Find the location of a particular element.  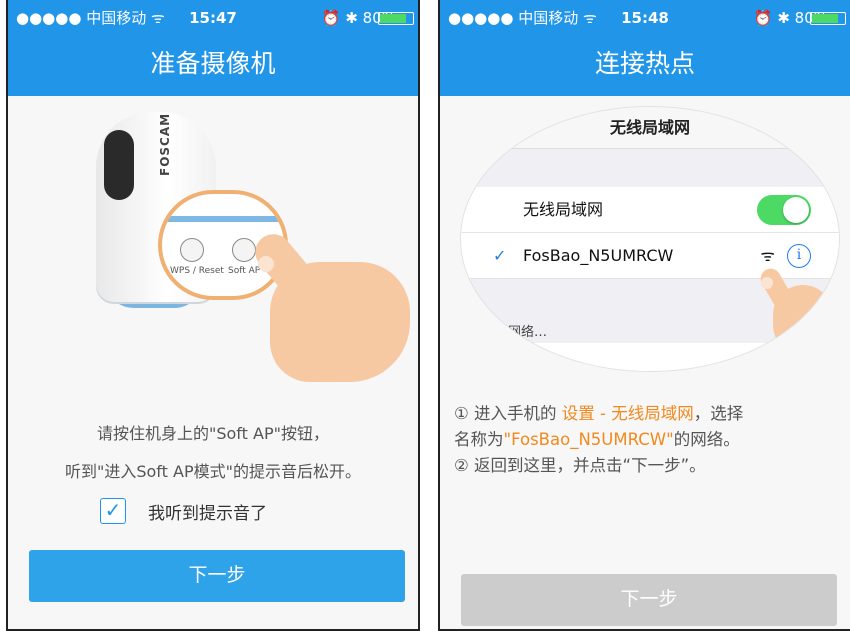

header-bar: ●●●●● 中国移动 ᯤ 15:47 ⏰ ✱ 80% 准备摄像机 is located at coordinates (213, 48).